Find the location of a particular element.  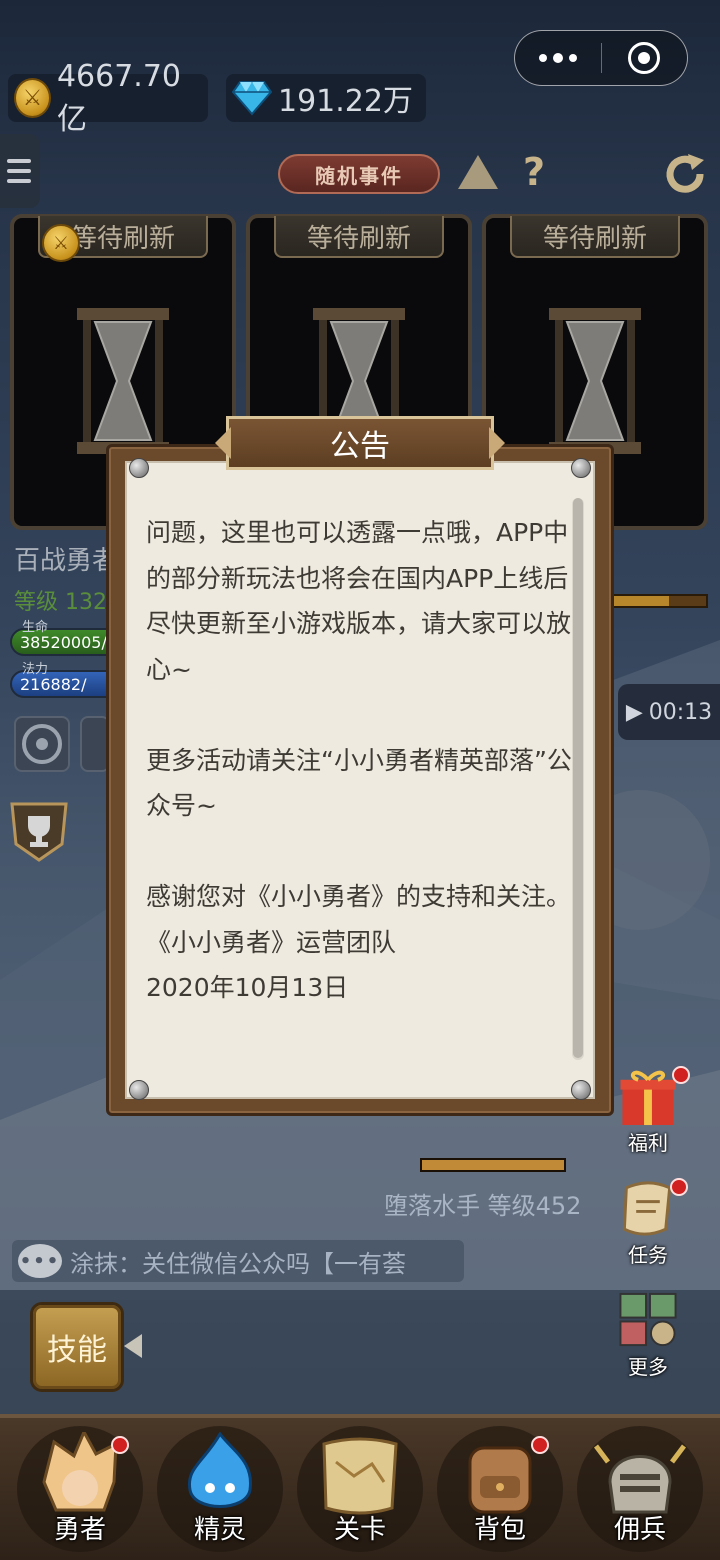

hp-label: 生命 is located at coordinates (35, 627).